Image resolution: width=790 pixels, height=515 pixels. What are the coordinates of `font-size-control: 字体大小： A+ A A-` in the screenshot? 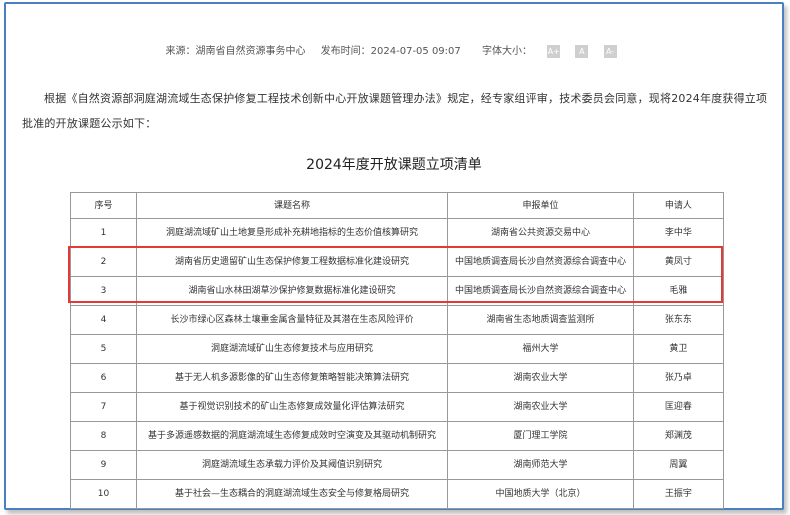 It's located at (549, 51).